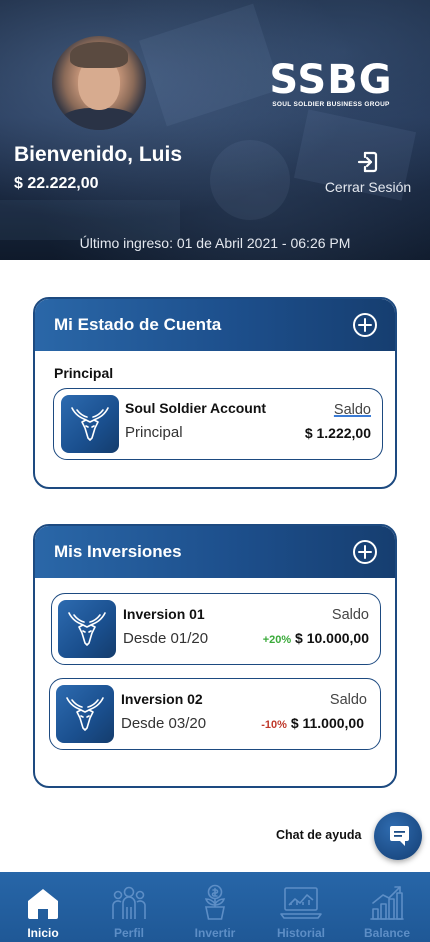  I want to click on invest-plant-icon, so click(215, 902).